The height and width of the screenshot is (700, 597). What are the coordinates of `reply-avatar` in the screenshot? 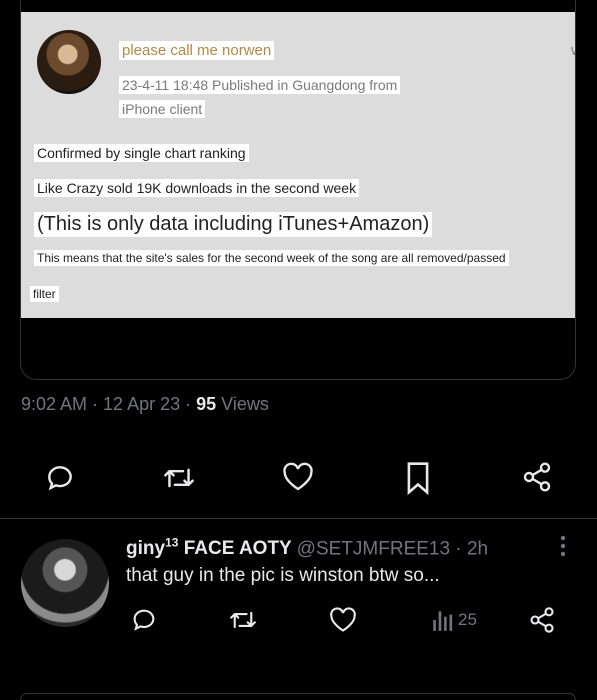 It's located at (65, 583).